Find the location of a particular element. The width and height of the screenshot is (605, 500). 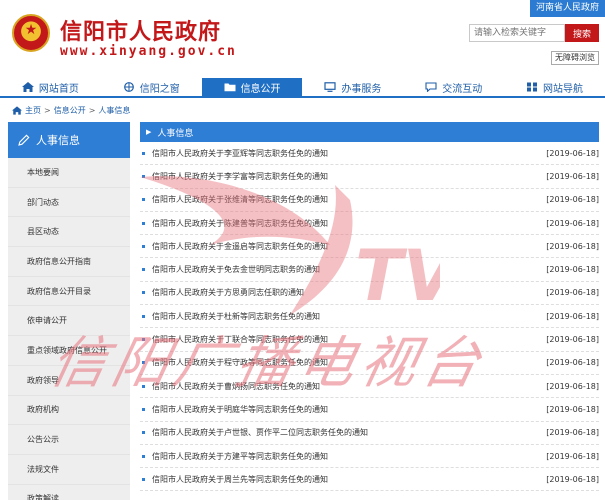

nav-item-home: 网站首页 is located at coordinates (50, 87).